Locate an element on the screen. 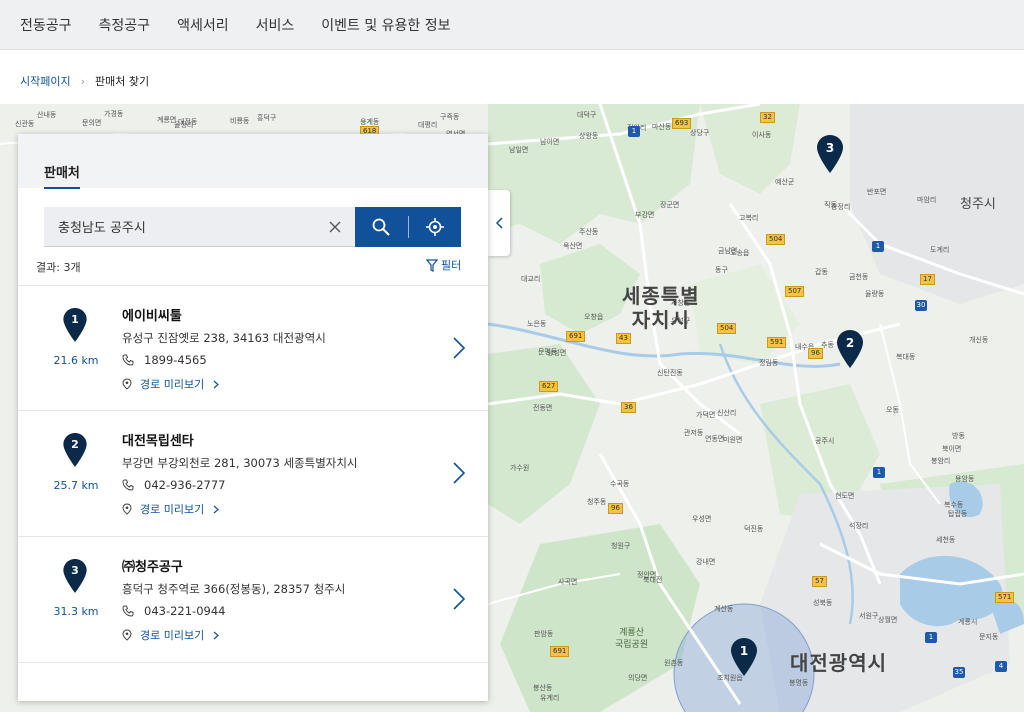 This screenshot has width=1024, height=712. nav-item-events-info: 이벤트 및 유용한 정보 is located at coordinates (385, 25).